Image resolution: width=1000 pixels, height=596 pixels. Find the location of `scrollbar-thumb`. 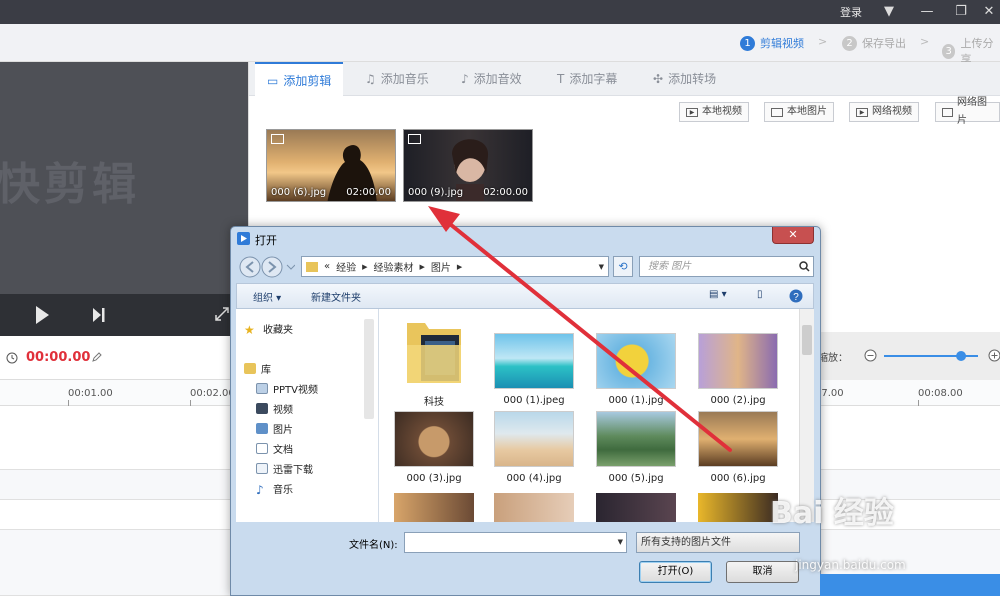

scrollbar-thumb is located at coordinates (807, 340).